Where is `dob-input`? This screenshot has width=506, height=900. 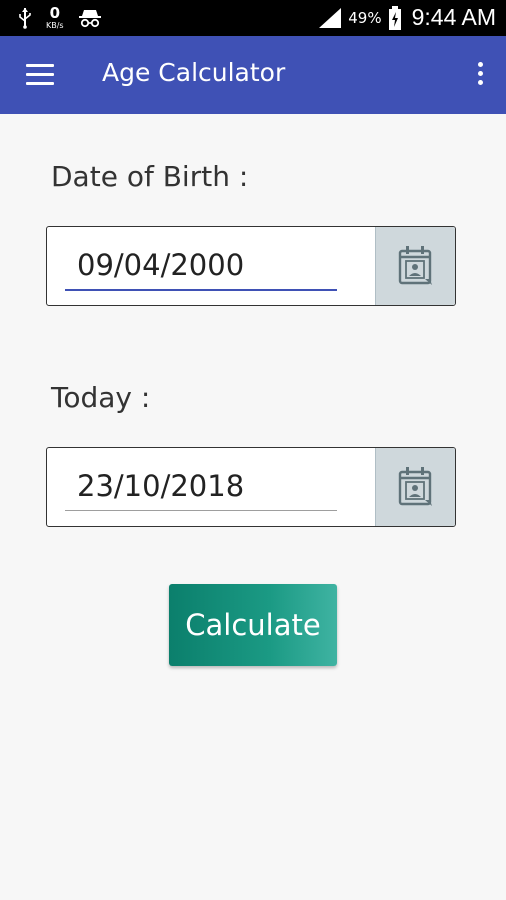 dob-input is located at coordinates (200, 265).